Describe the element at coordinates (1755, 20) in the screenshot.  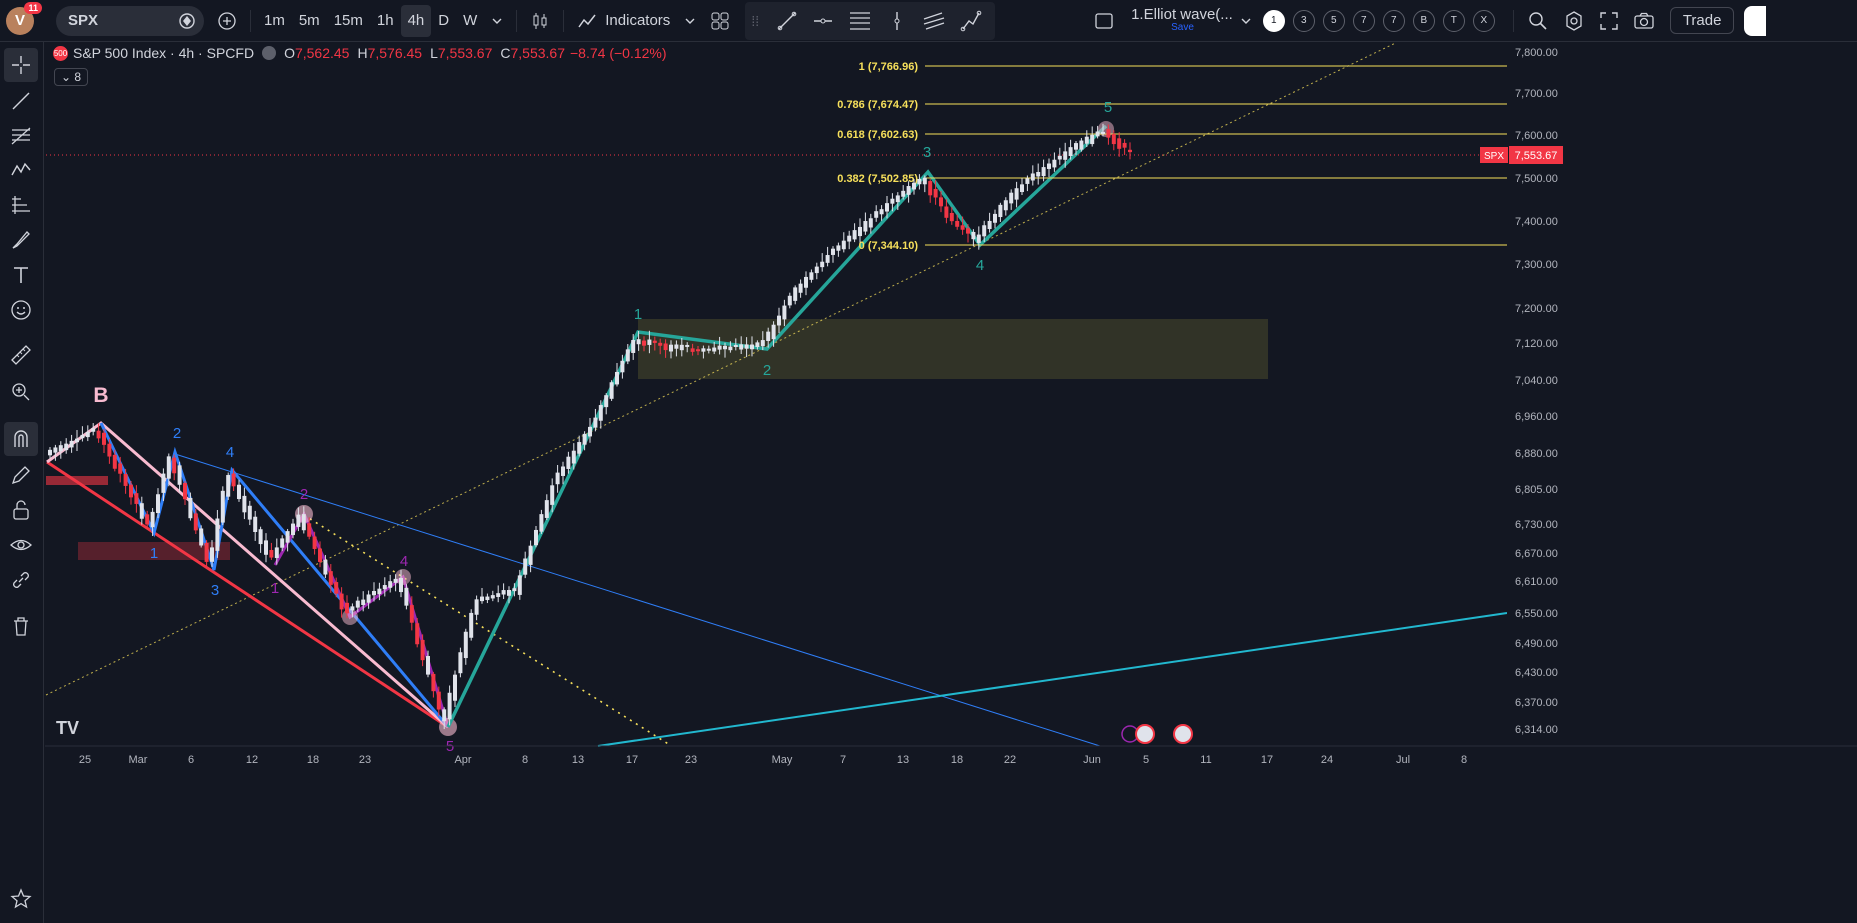
I see `publish-button` at that location.